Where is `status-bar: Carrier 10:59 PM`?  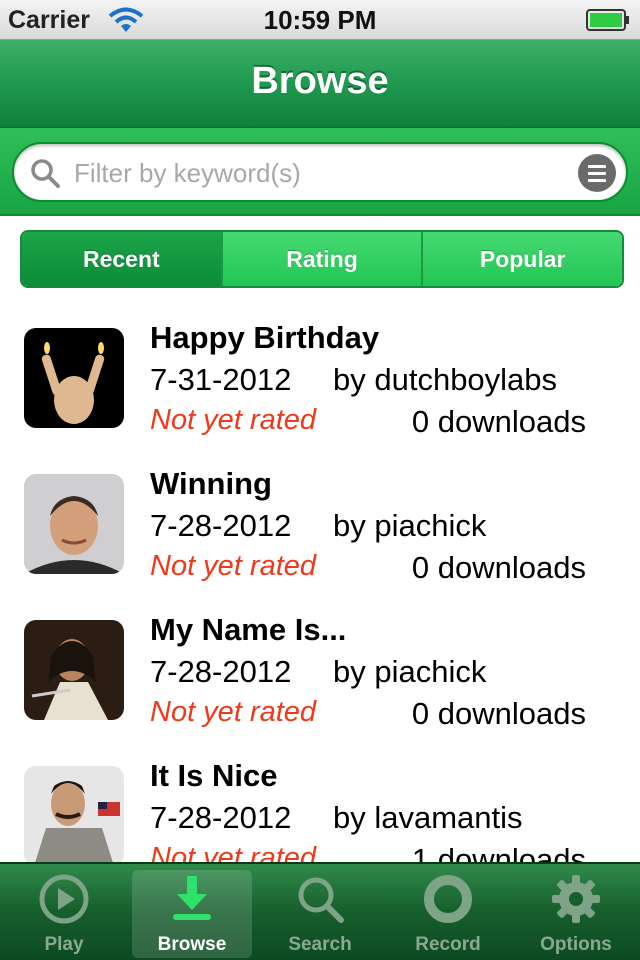
status-bar: Carrier 10:59 PM is located at coordinates (320, 20).